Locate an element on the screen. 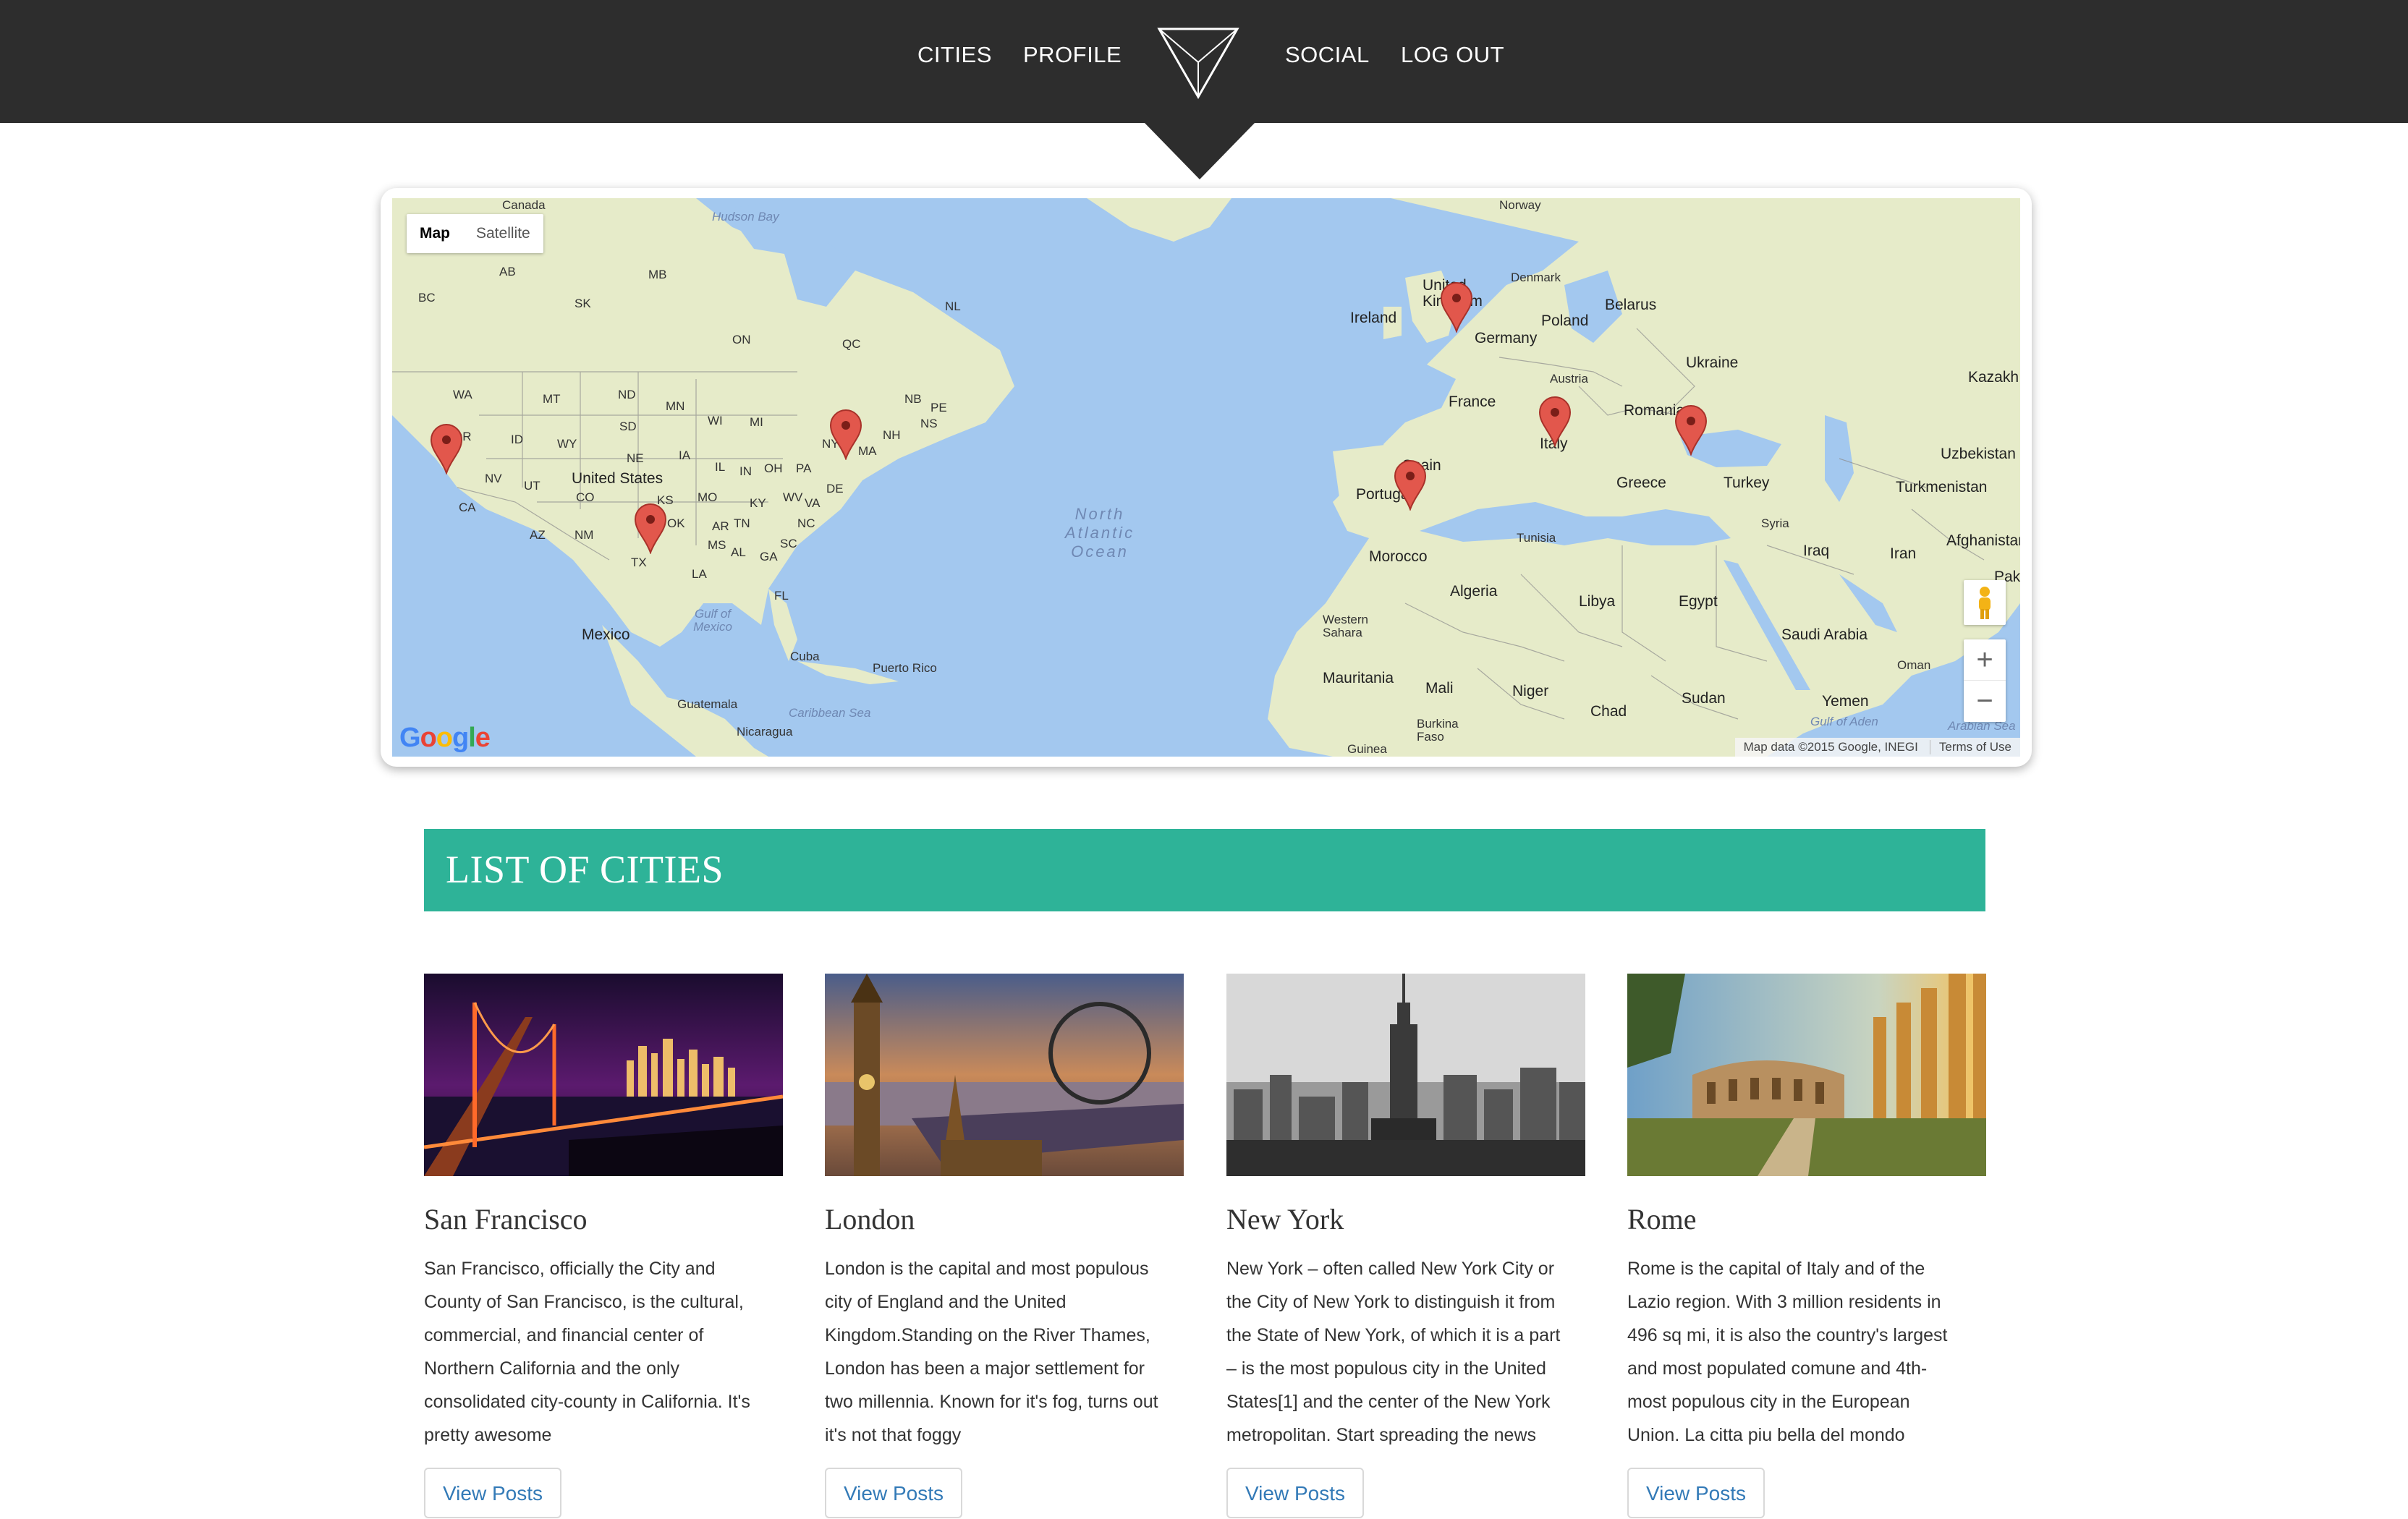 This screenshot has width=2408, height=1519. map-label-pe: PE is located at coordinates (938, 407).